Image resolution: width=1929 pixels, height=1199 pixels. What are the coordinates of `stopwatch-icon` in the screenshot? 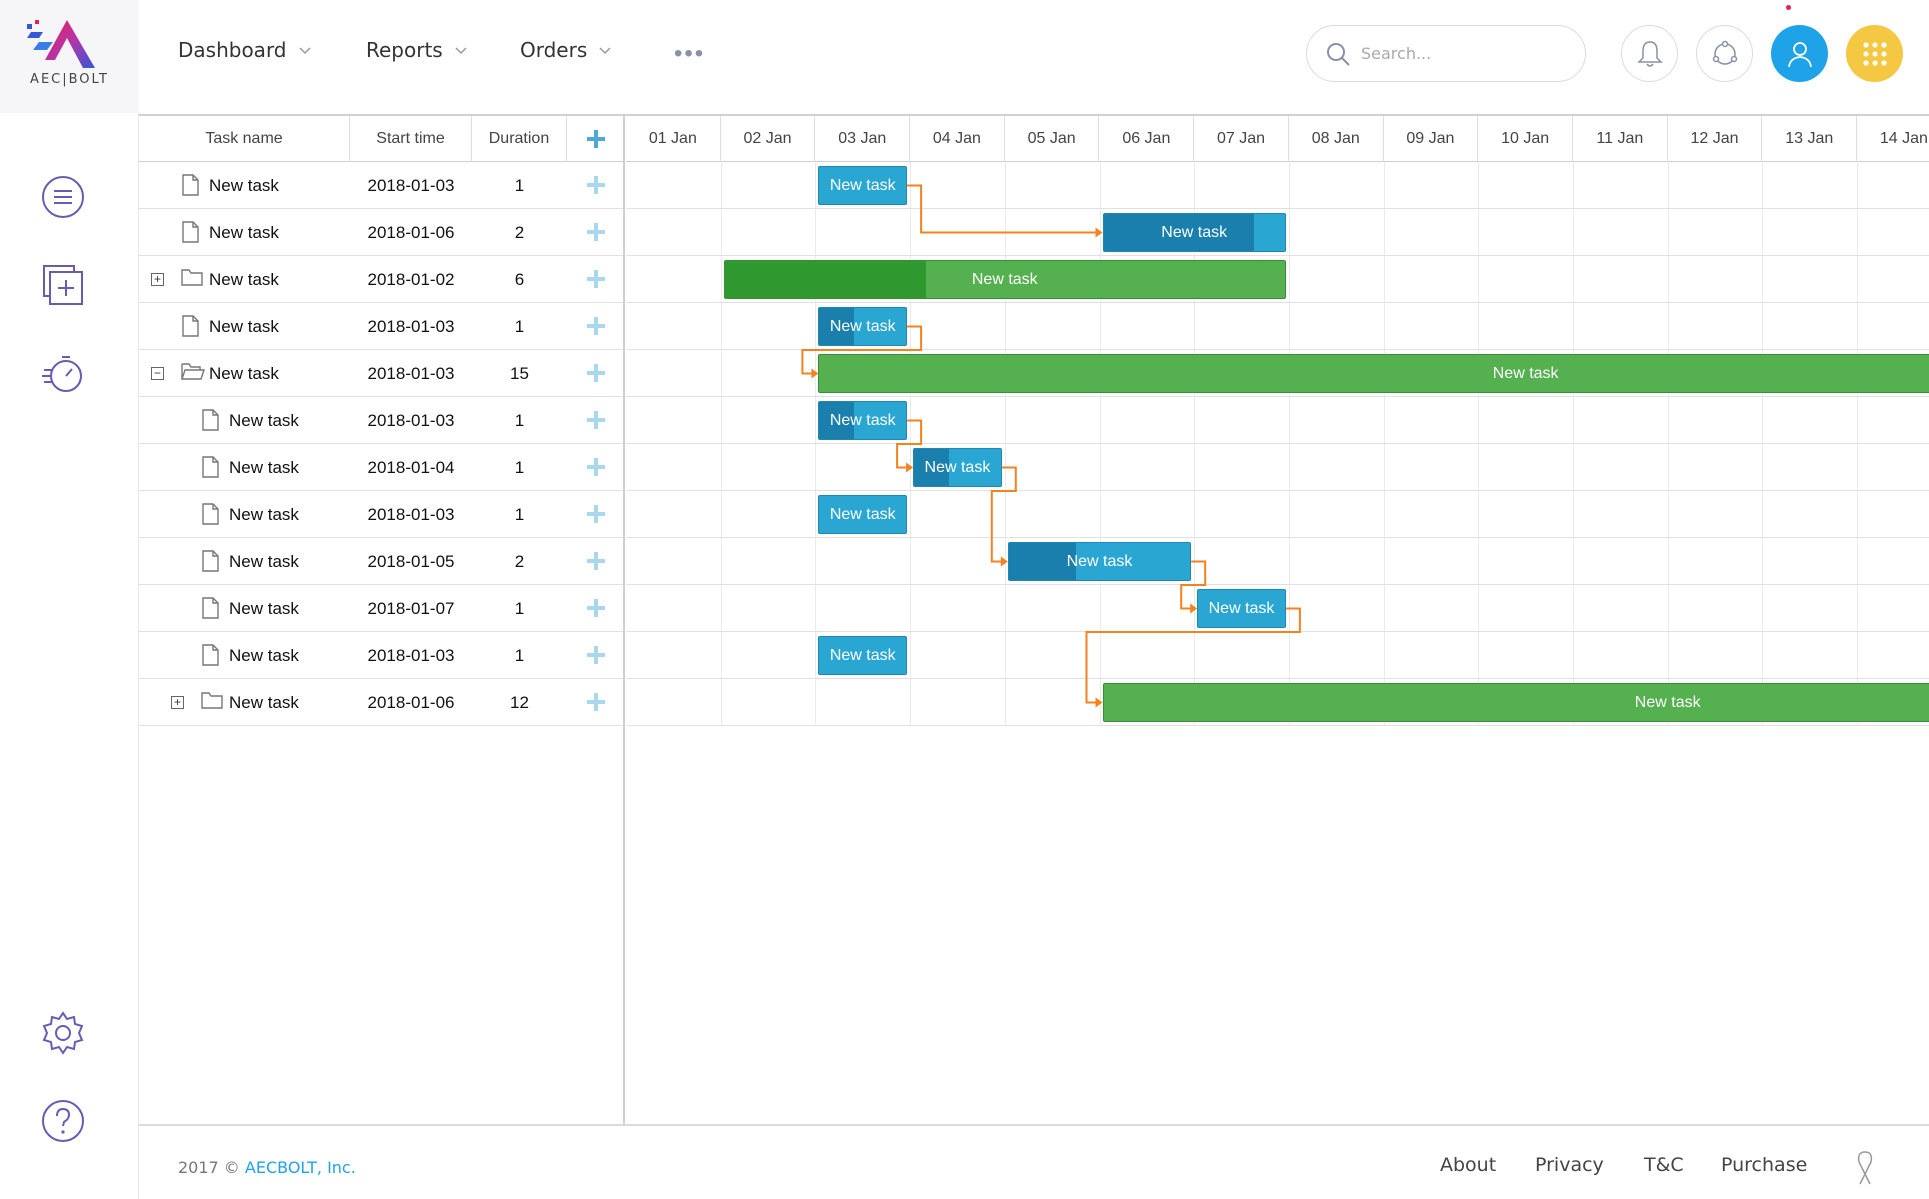 It's located at (63, 373).